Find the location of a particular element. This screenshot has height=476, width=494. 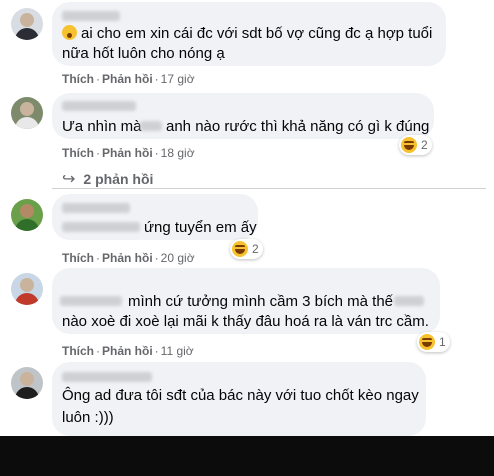

timestamp: 11 giờ is located at coordinates (177, 351).